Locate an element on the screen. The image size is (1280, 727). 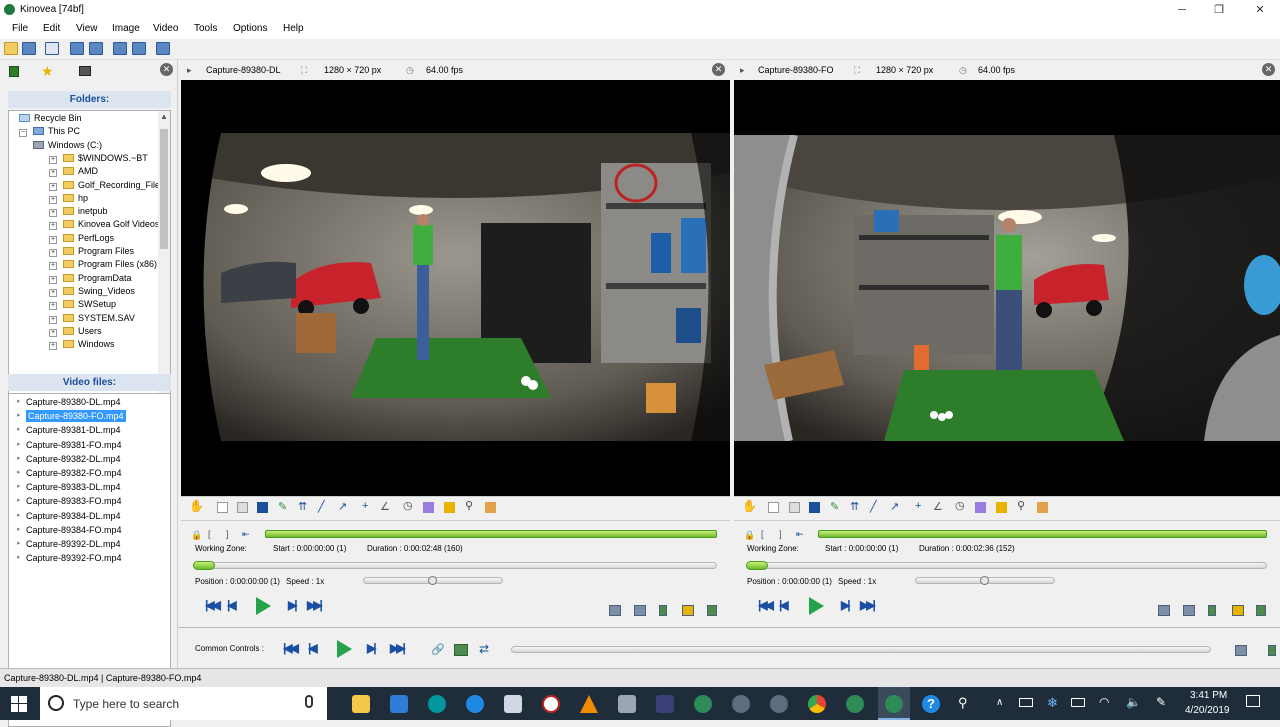
keyframe-icon is located at coordinates (773, 507).